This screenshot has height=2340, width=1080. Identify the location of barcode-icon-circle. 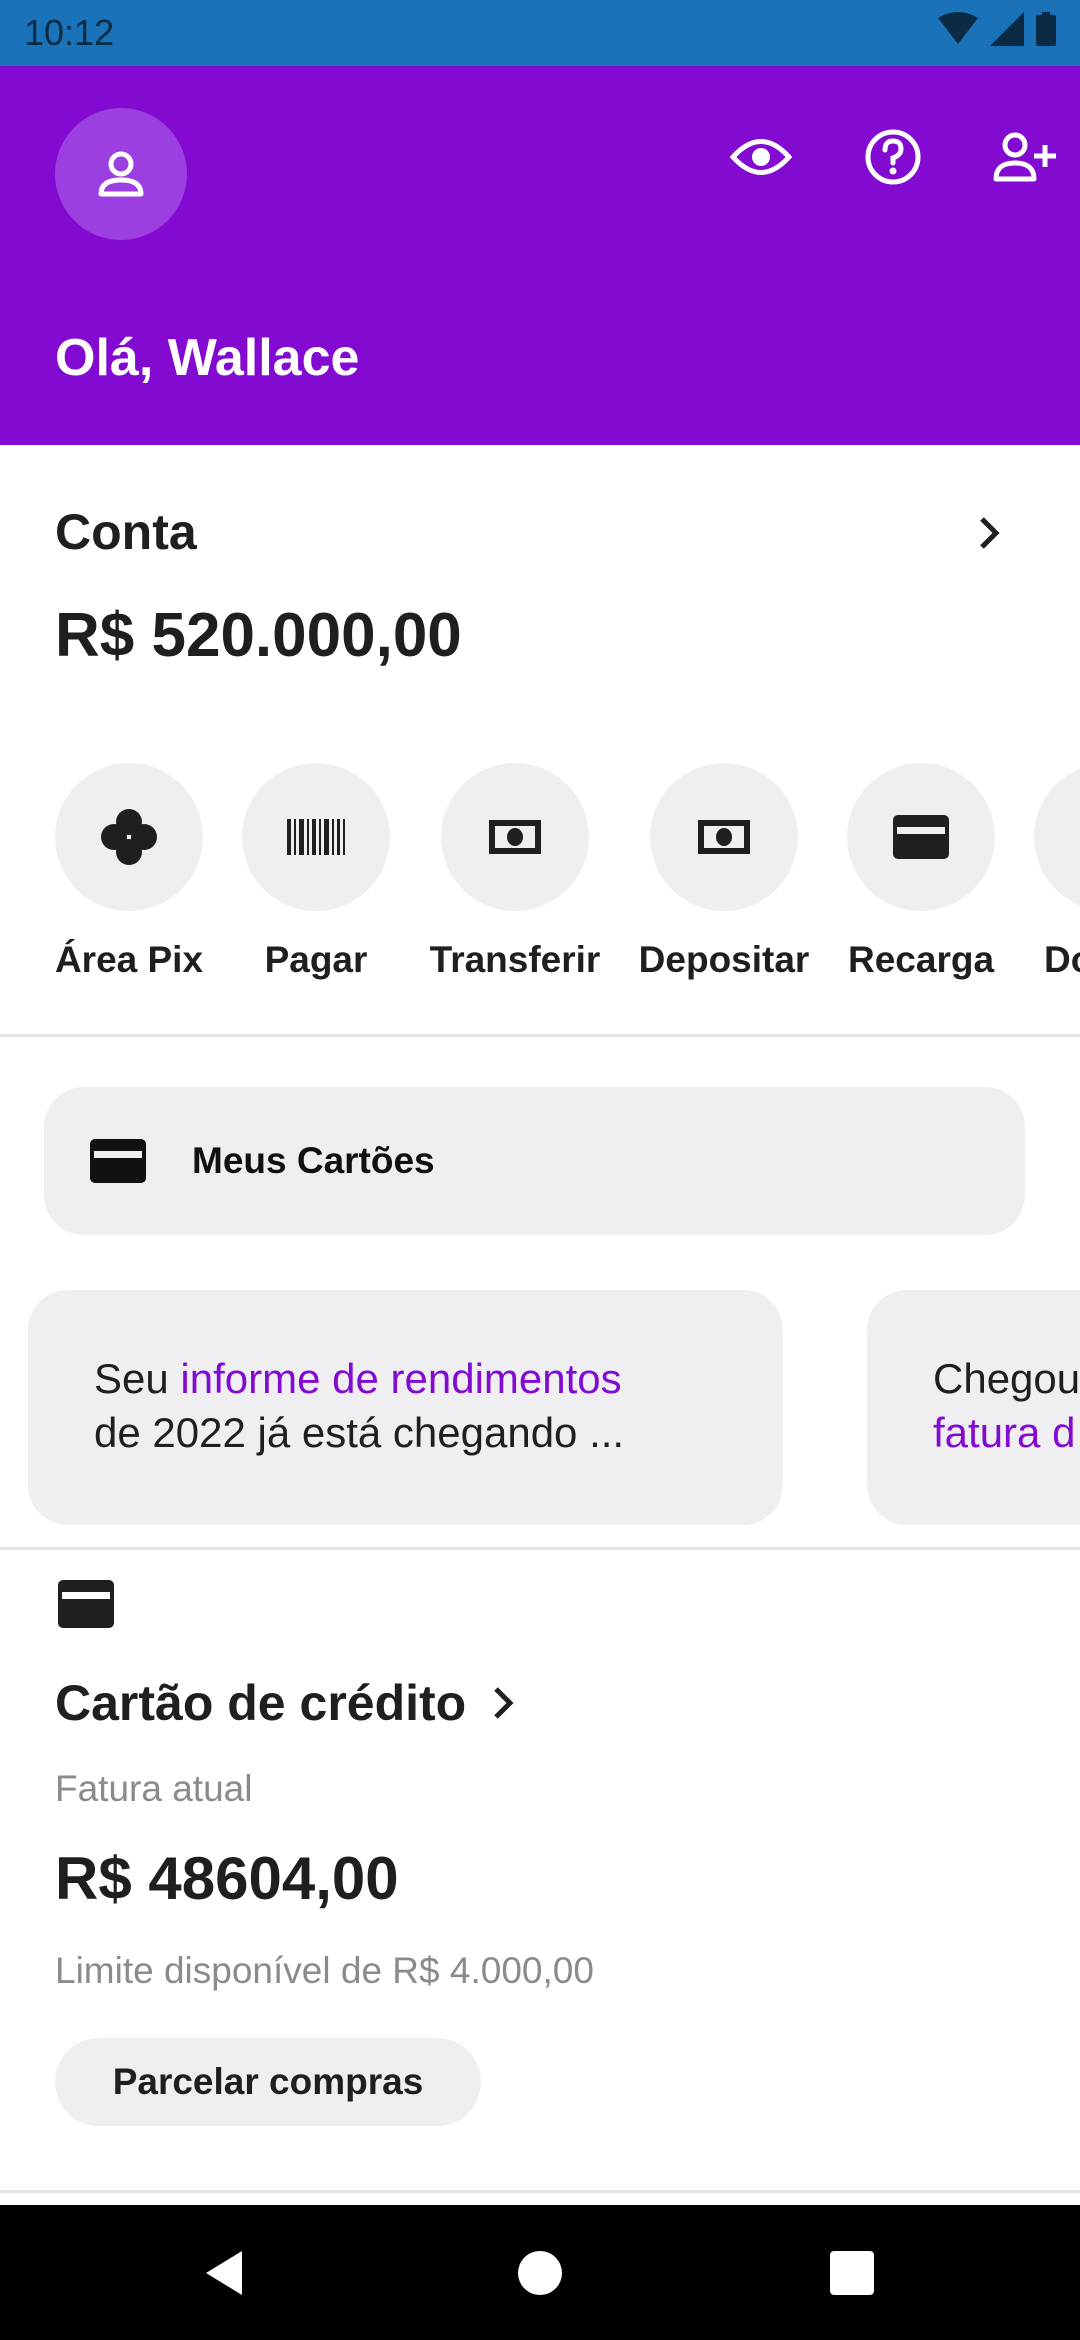
(316, 837).